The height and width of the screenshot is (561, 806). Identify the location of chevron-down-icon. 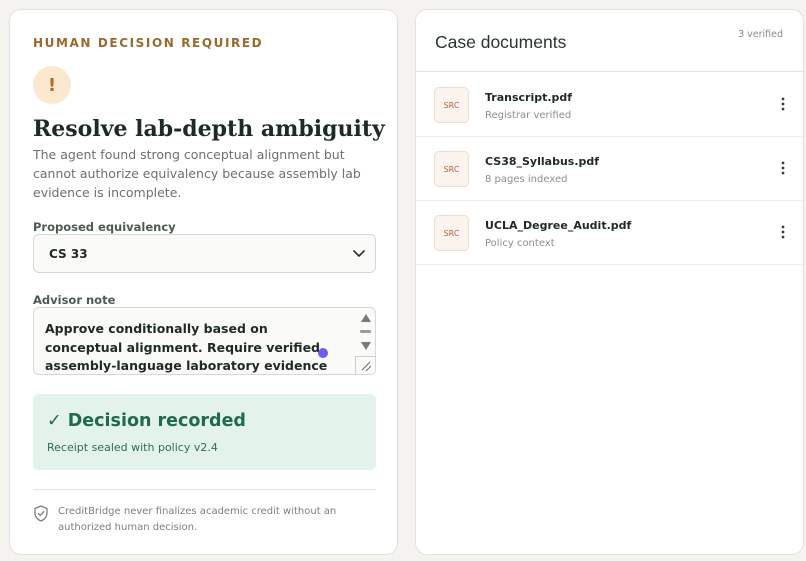
(359, 253).